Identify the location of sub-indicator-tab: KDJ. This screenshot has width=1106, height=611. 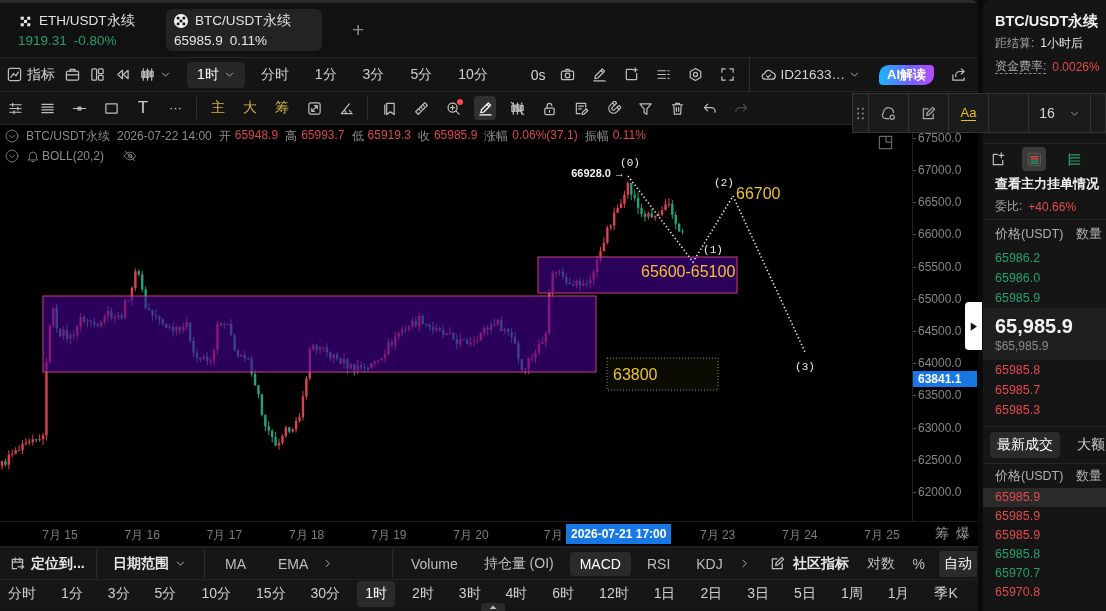
(709, 563).